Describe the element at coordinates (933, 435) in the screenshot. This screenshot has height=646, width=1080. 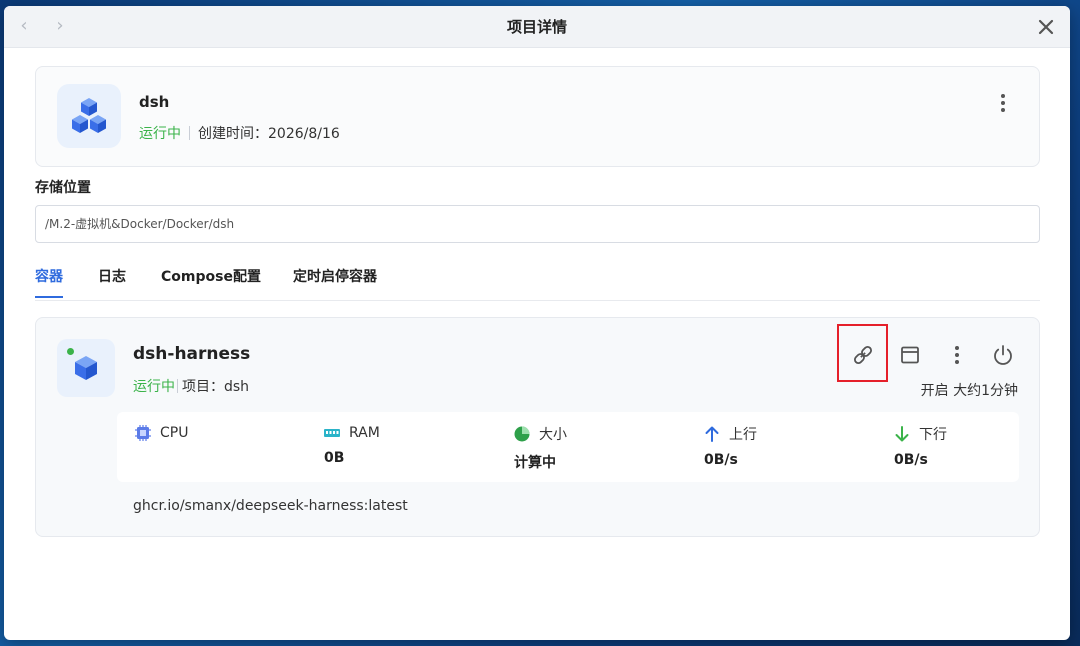
I see `stat-download-label: 下行` at that location.